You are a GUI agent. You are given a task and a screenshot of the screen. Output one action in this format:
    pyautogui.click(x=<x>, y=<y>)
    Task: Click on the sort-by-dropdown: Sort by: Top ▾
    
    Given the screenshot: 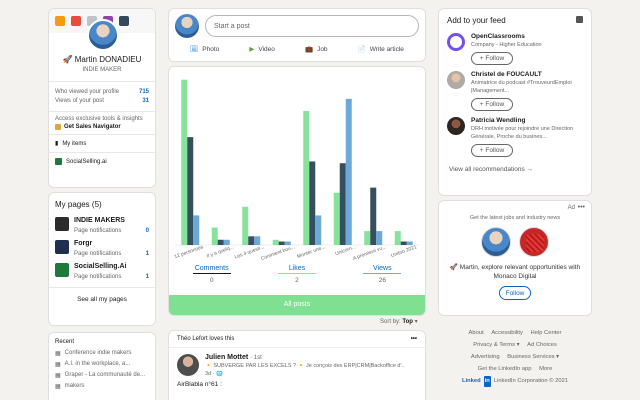 What is the action you would take?
    pyautogui.click(x=399, y=321)
    